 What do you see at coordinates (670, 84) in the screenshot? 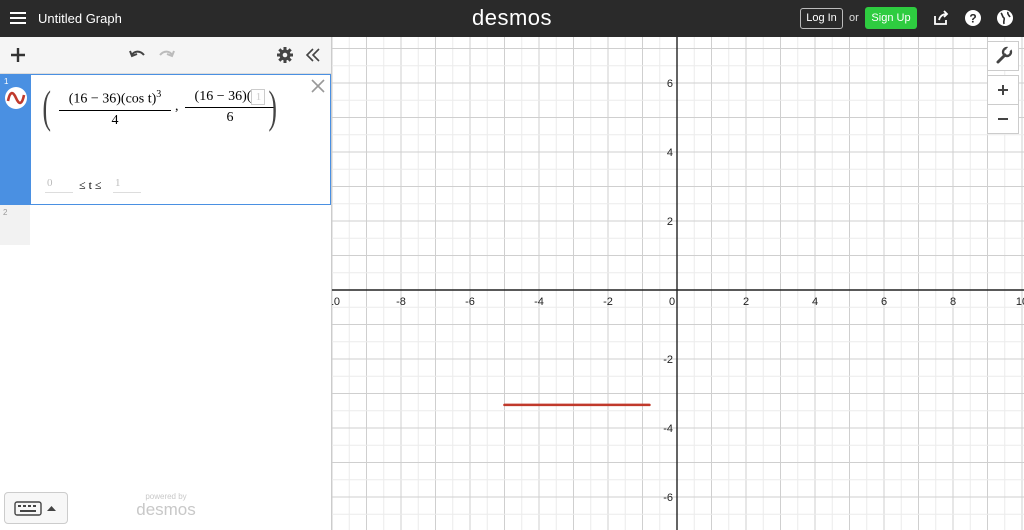
I see `y-tick-label: 6` at bounding box center [670, 84].